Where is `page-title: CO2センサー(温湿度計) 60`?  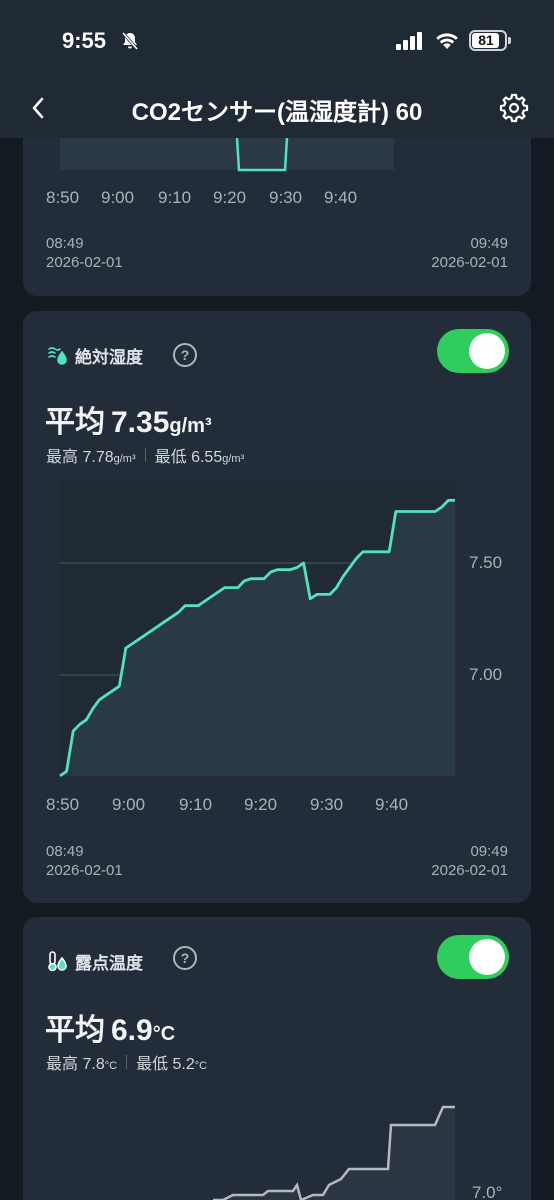
page-title: CO2センサー(温湿度計) 60 is located at coordinates (277, 112).